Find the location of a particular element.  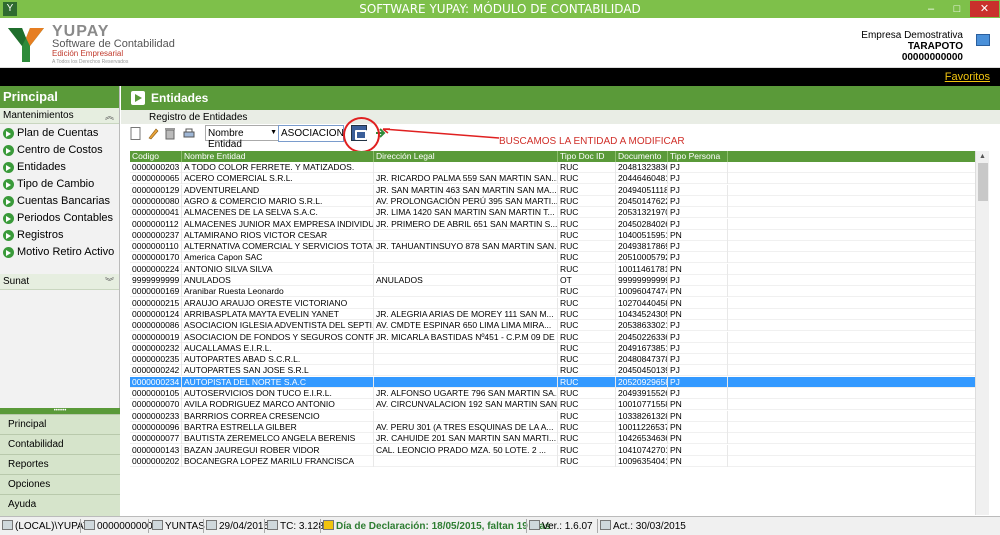

annotation-text: BUSCAMOS LA ENTIDAD A MODIFICAR is located at coordinates (592, 141).